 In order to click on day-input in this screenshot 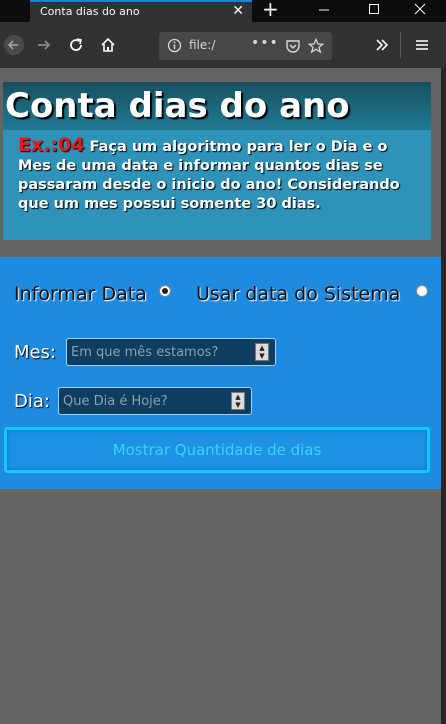, I will do `click(153, 401)`.